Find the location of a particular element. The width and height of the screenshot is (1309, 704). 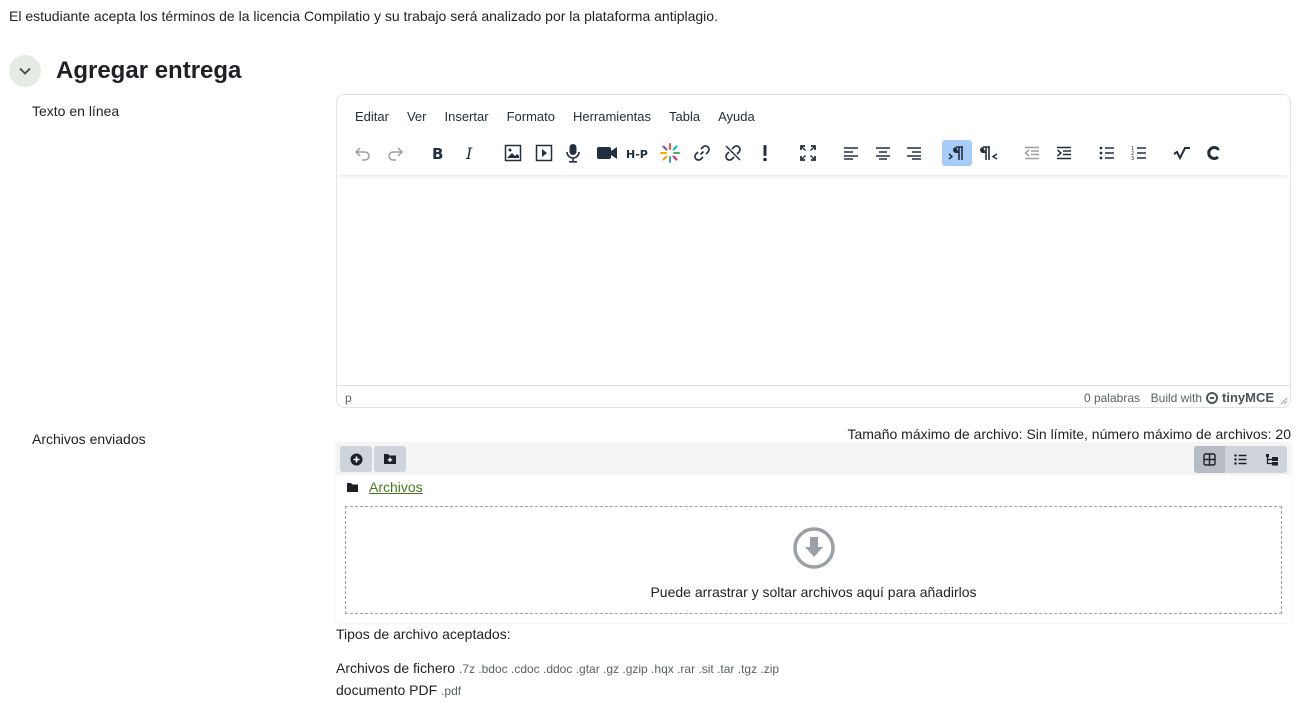

insert-media-button is located at coordinates (544, 153).